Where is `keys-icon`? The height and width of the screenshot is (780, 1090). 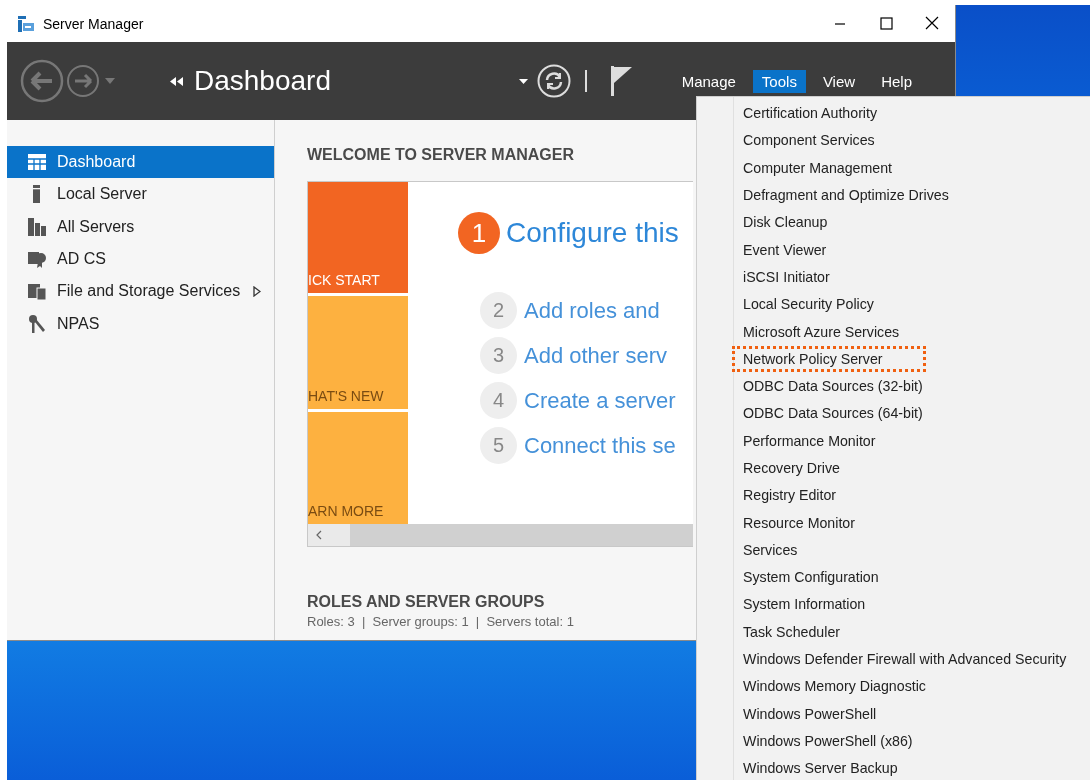
keys-icon is located at coordinates (37, 323).